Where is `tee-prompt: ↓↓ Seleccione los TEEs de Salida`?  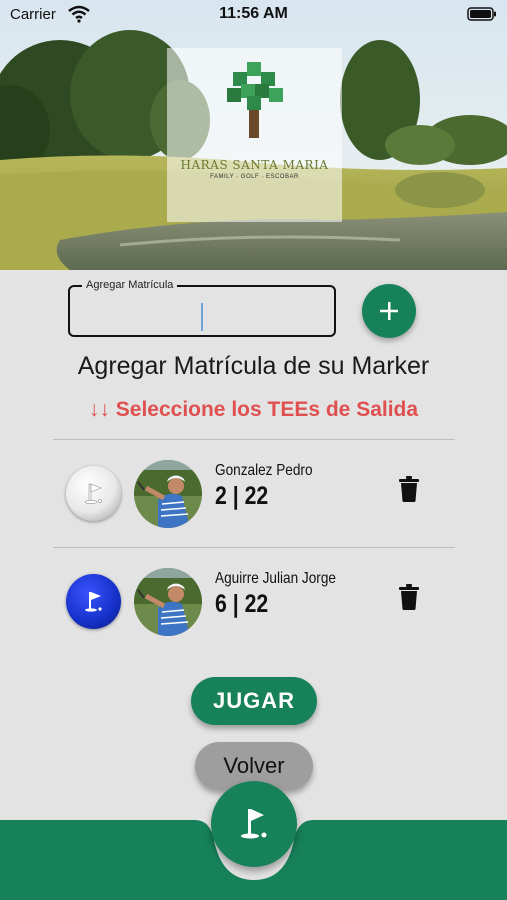 tee-prompt: ↓↓ Seleccione los TEEs de Salida is located at coordinates (253, 409).